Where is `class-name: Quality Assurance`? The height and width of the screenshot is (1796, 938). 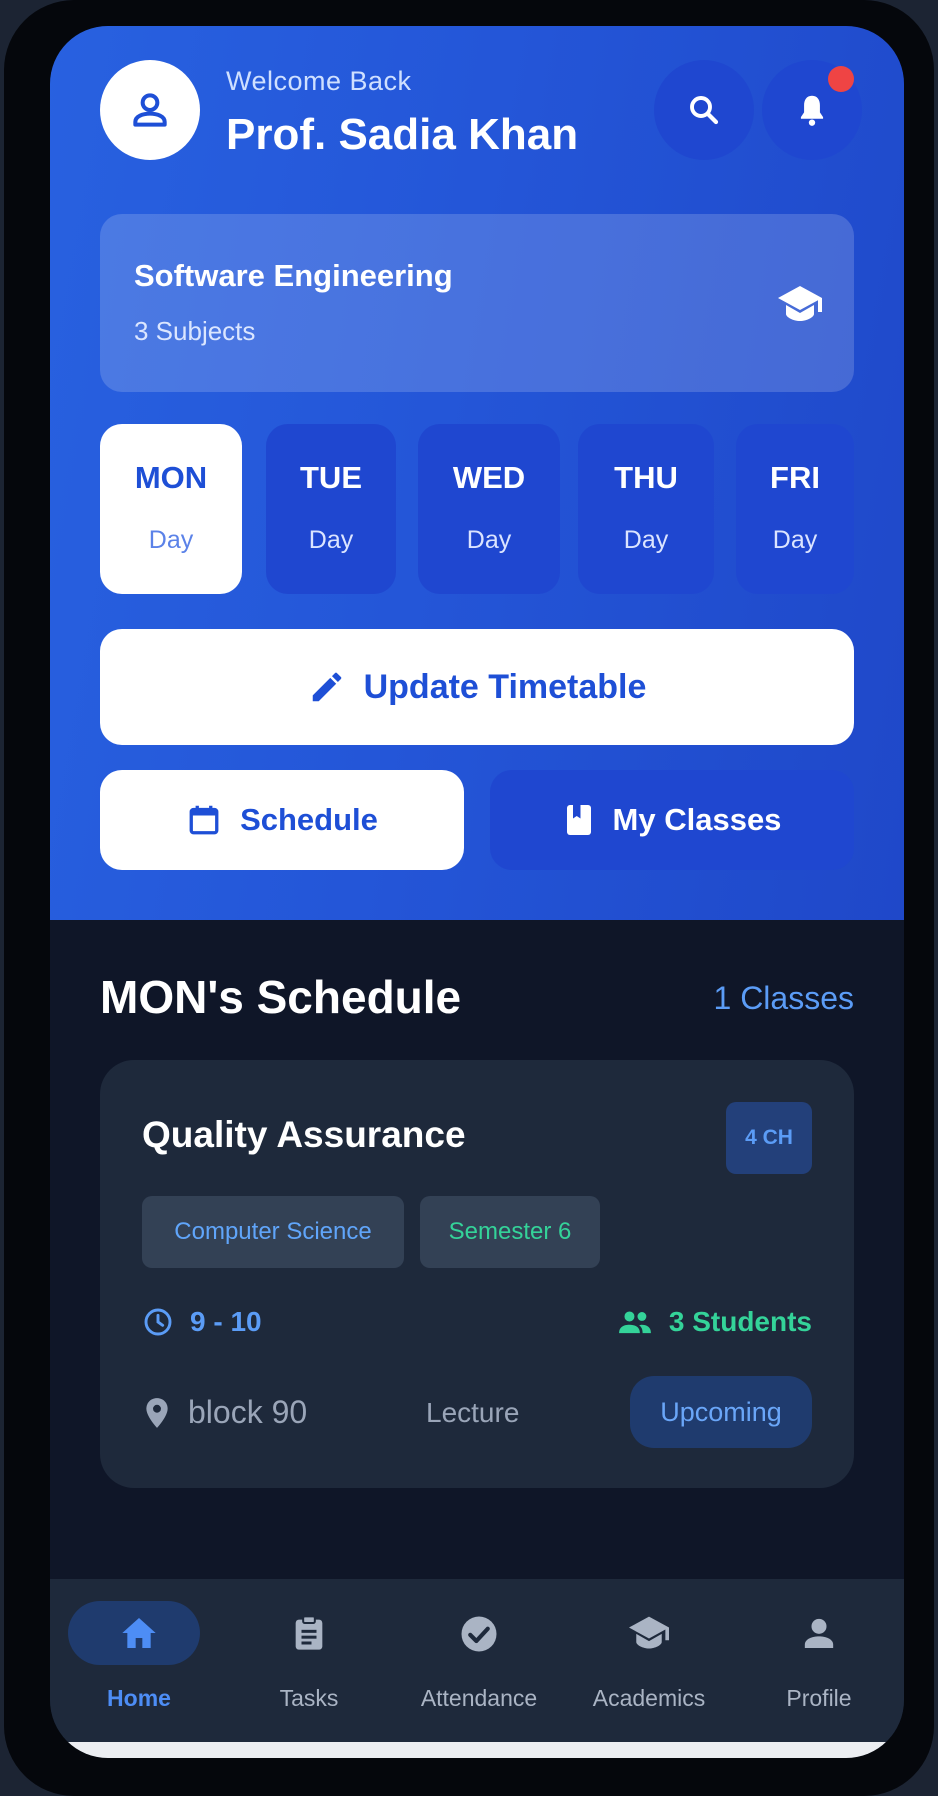
class-name: Quality Assurance is located at coordinates (304, 1134).